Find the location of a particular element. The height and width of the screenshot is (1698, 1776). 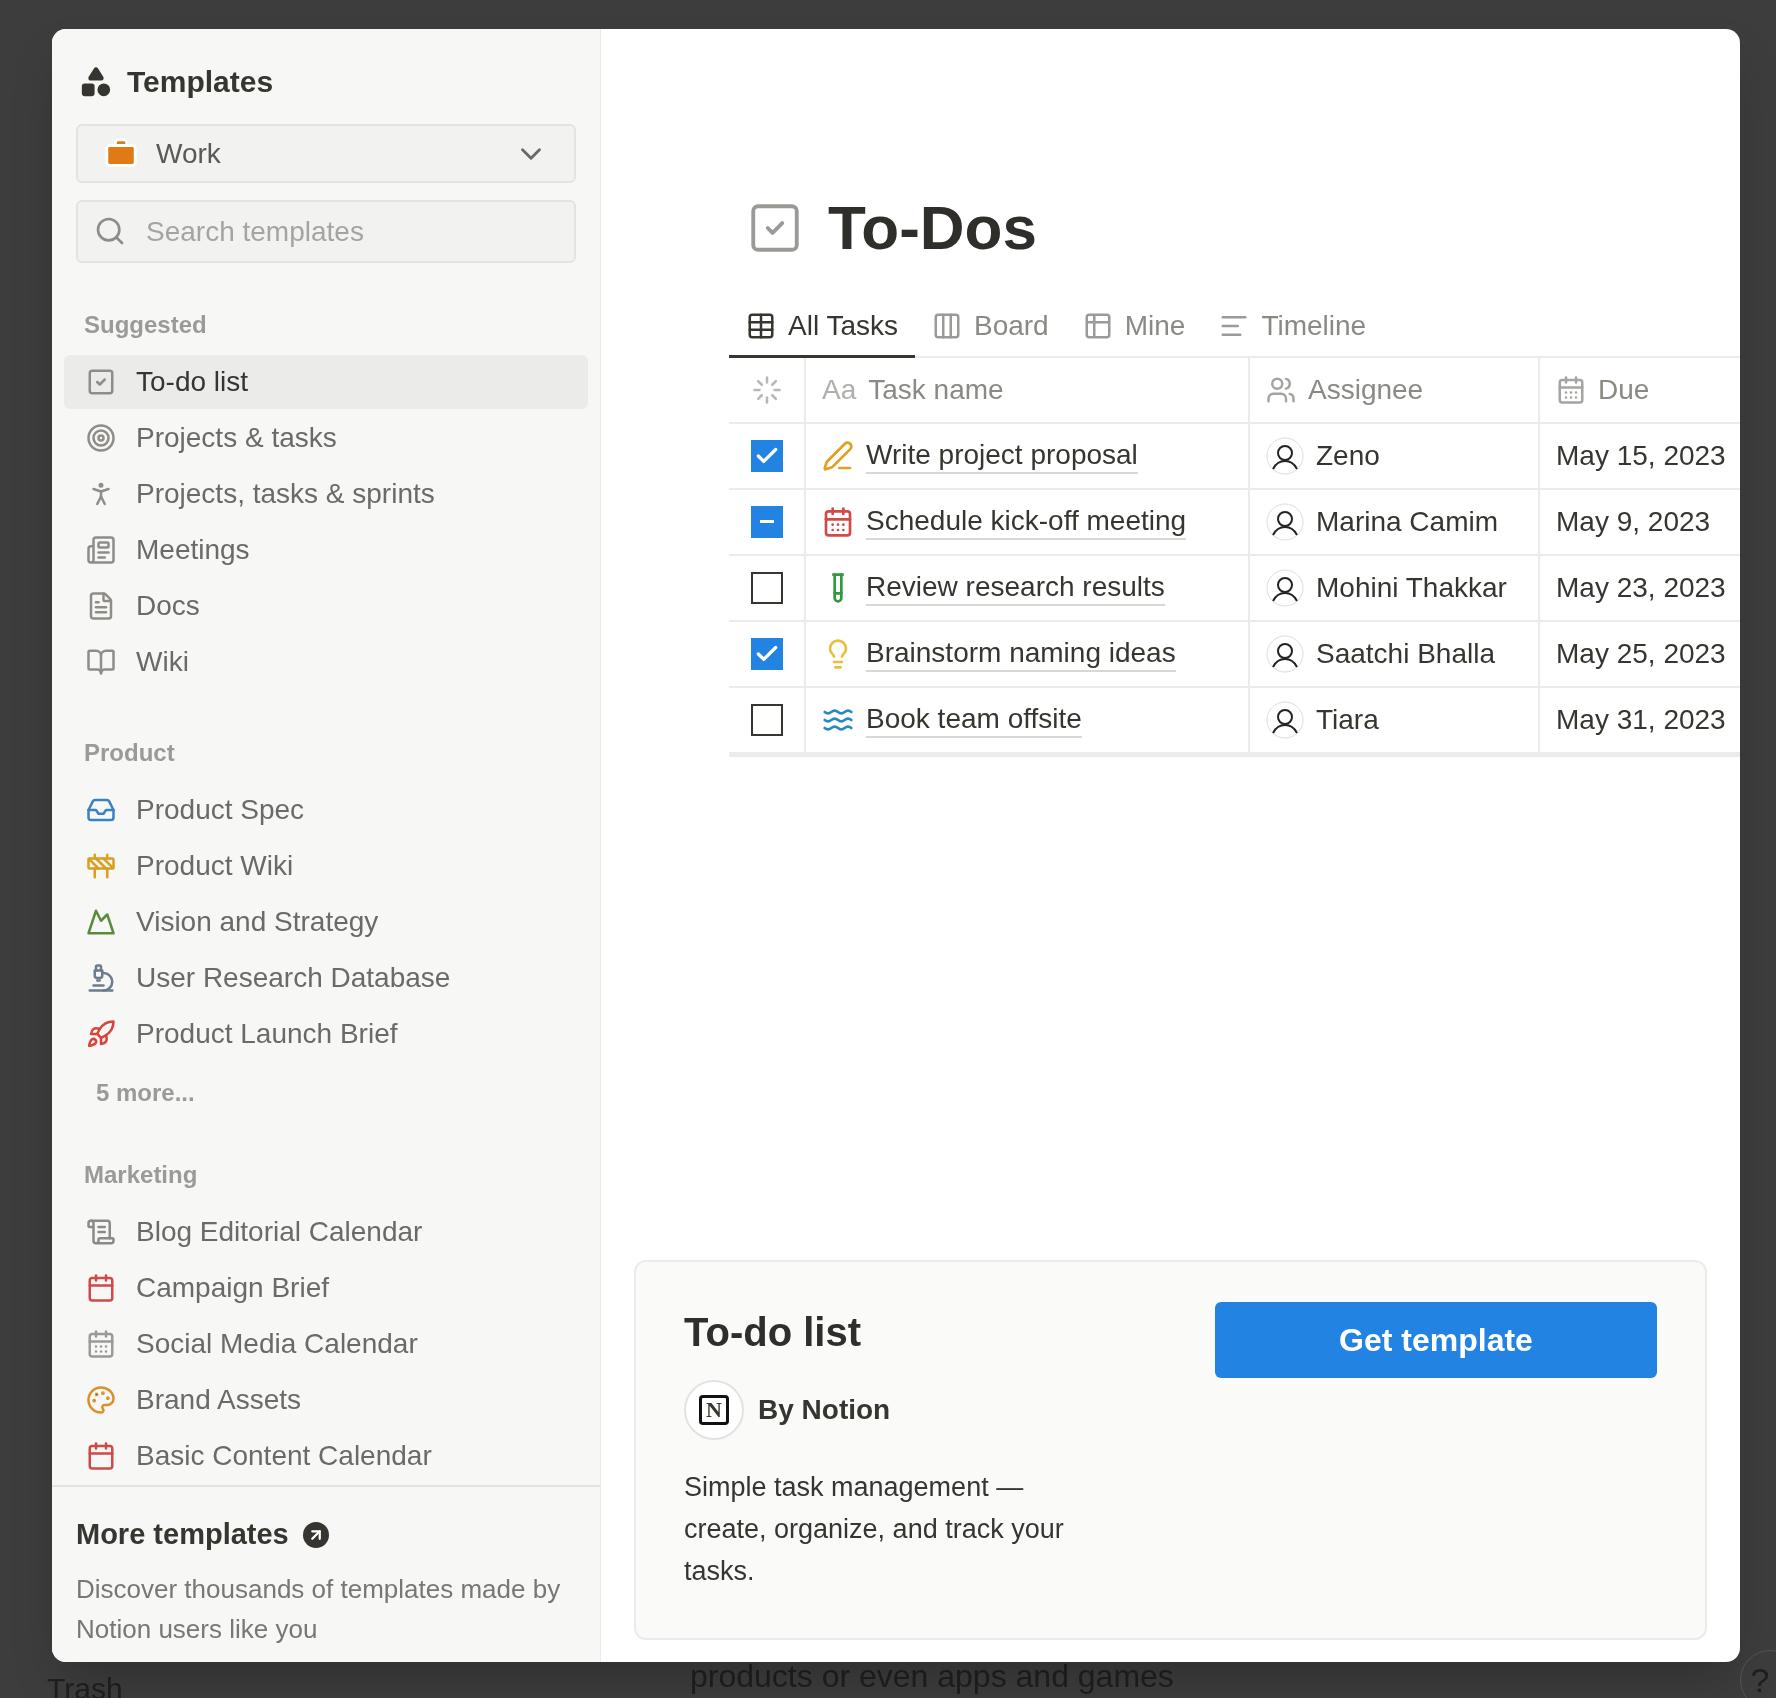

template-label: Projects, tasks & sprints is located at coordinates (285, 494).